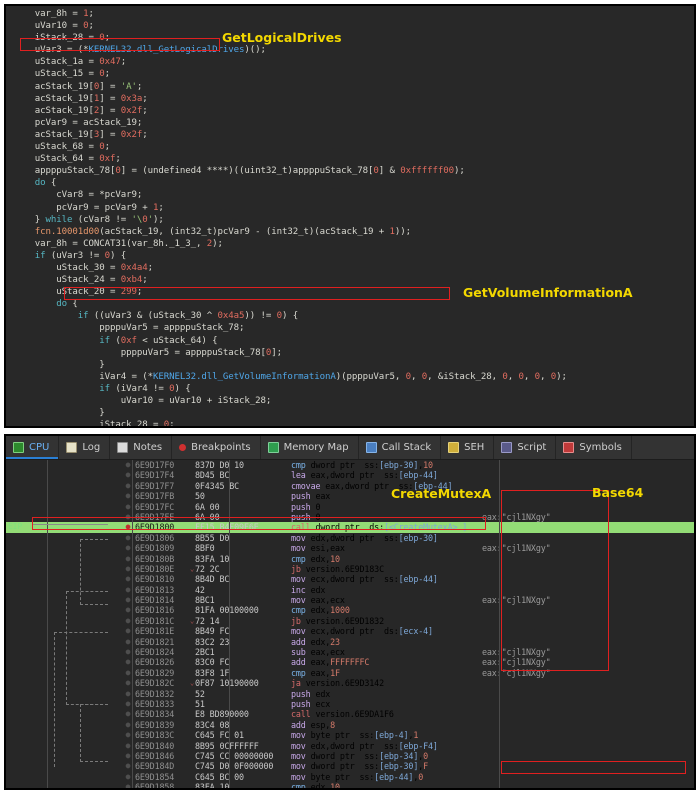  I want to click on instruction-address: 6E9D1813, so click(155, 589).